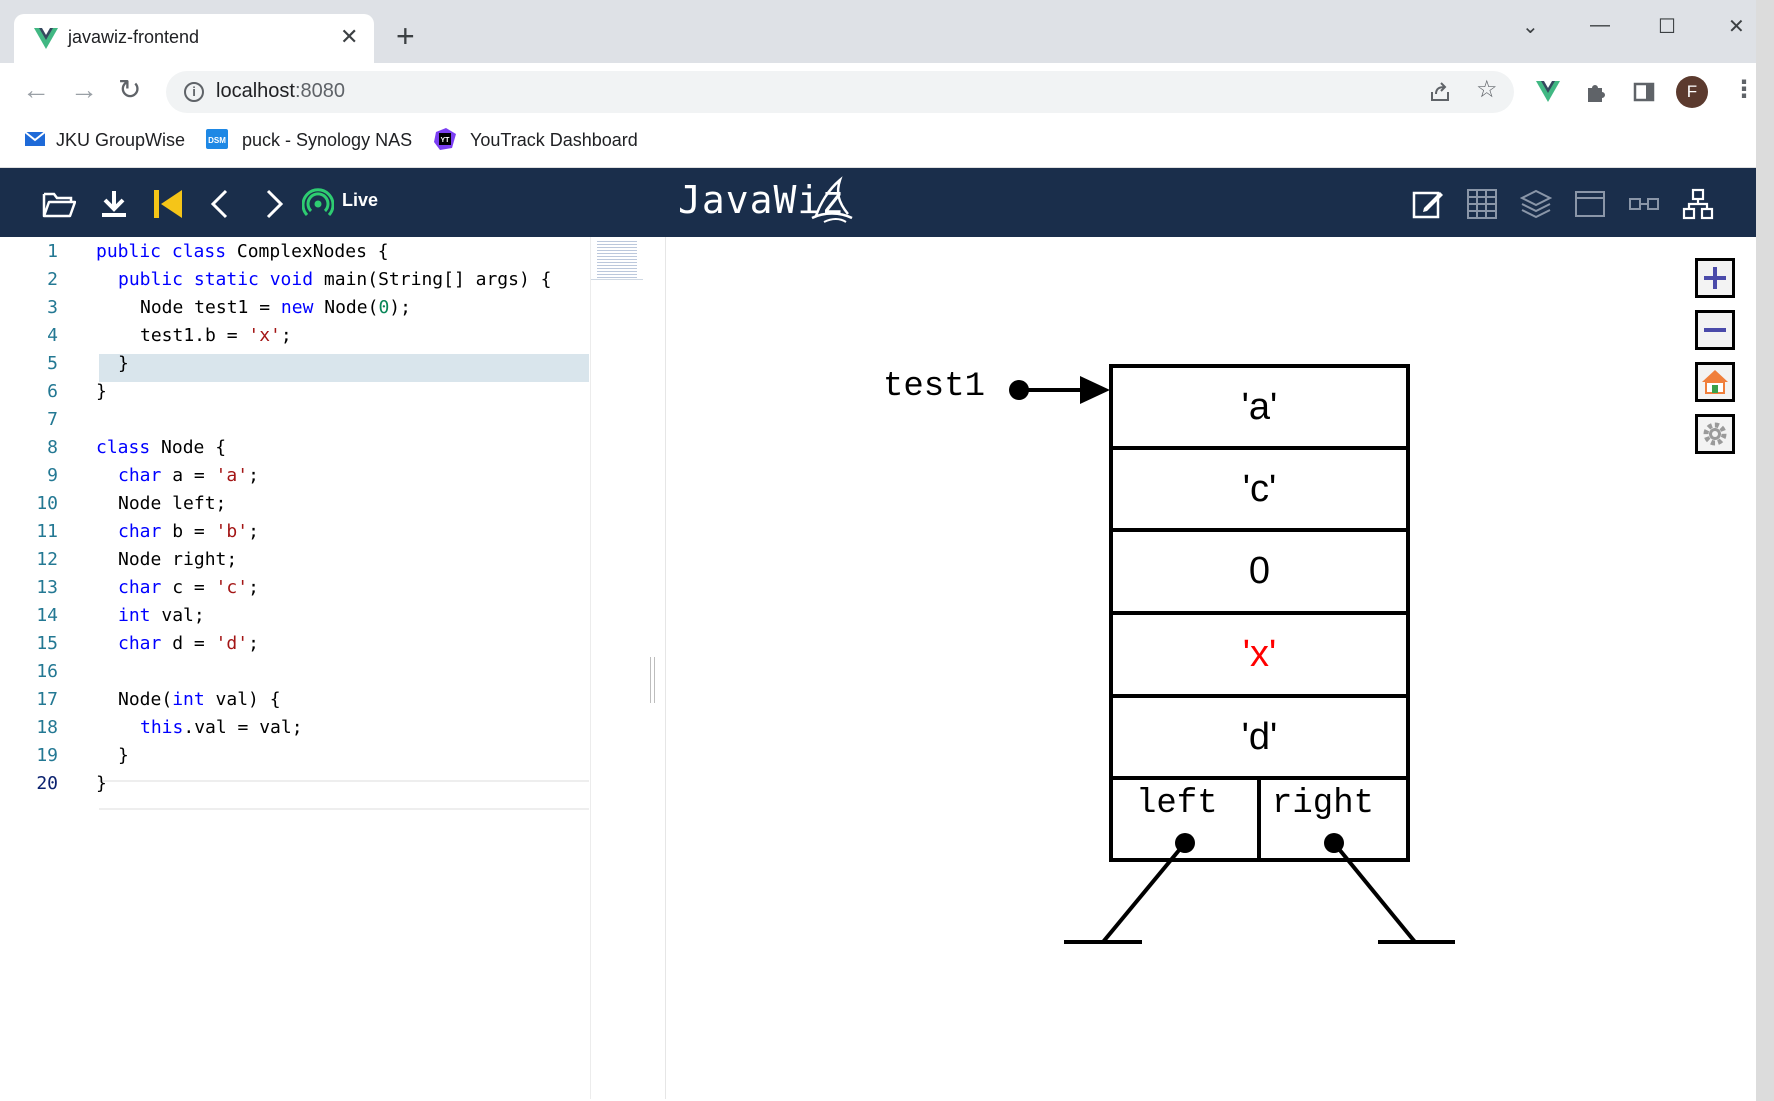  I want to click on heap-graph, so click(1232, 654).